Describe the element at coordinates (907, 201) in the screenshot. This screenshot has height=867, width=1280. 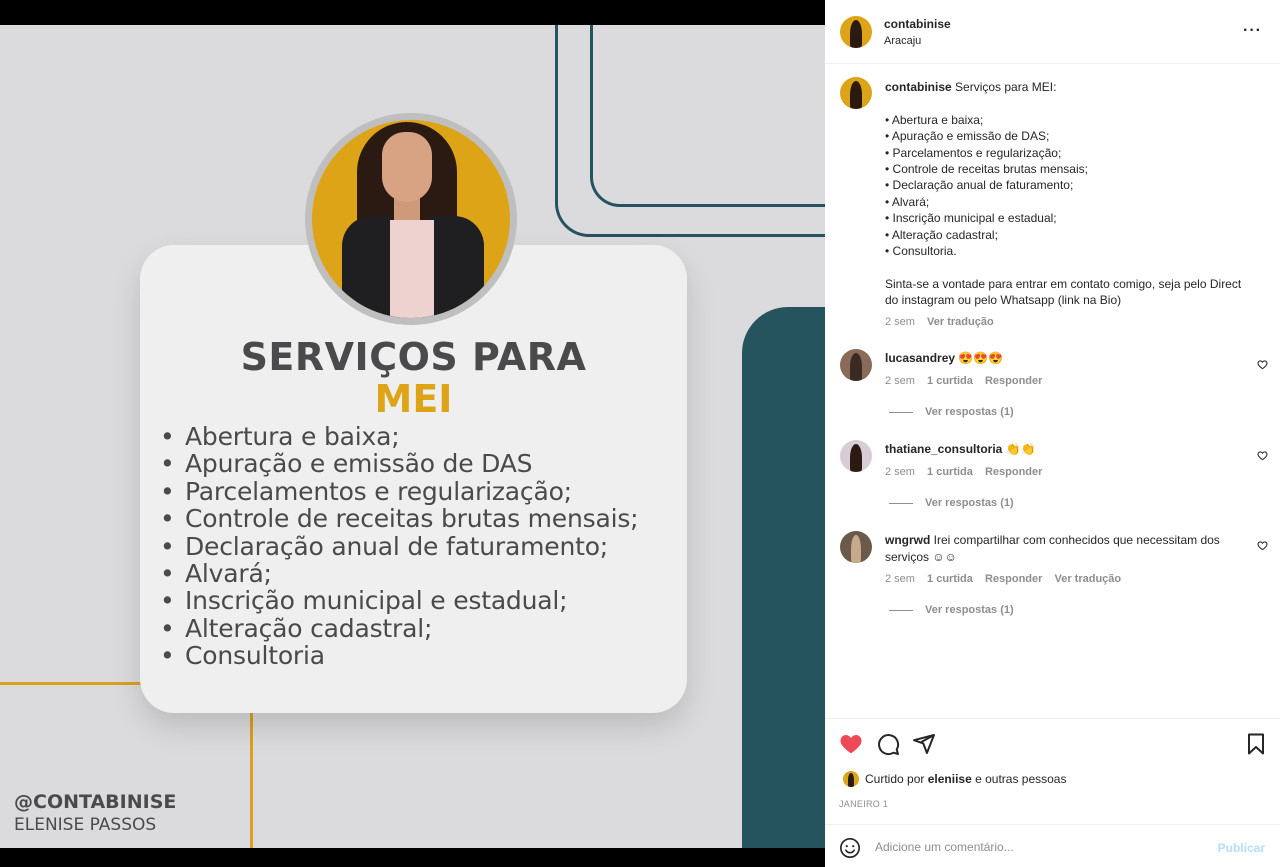
I see `caption-line: • Alvará;` at that location.